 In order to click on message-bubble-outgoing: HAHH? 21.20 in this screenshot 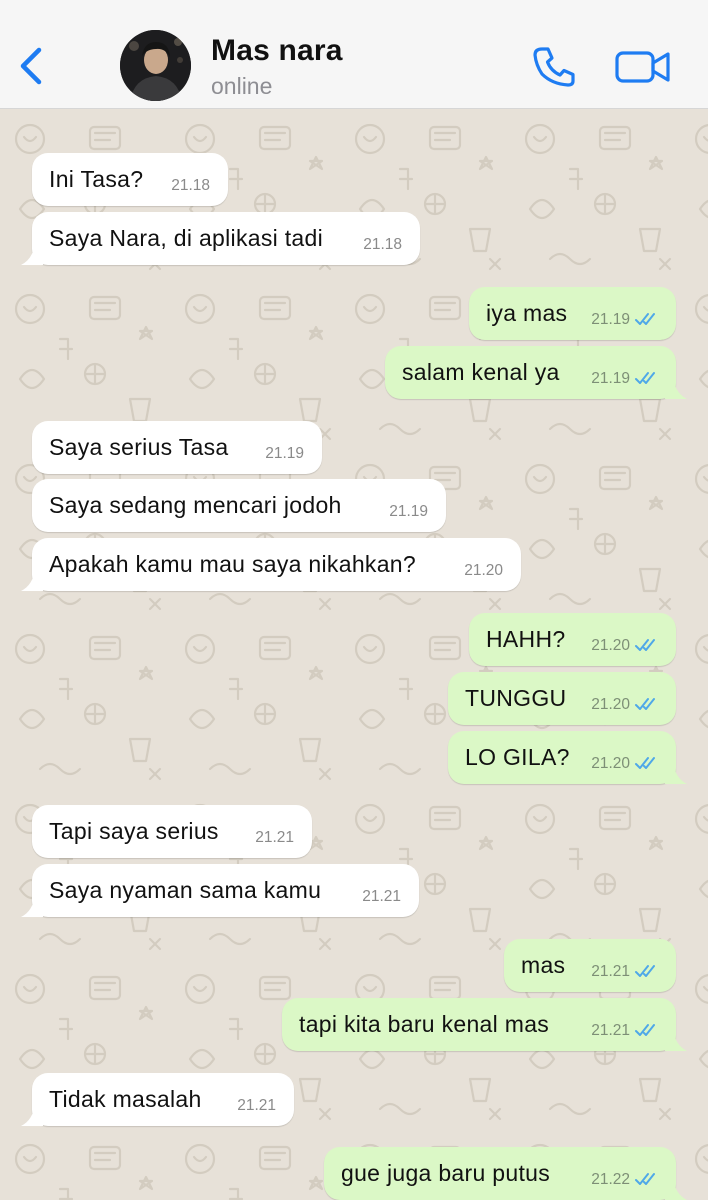, I will do `click(572, 639)`.